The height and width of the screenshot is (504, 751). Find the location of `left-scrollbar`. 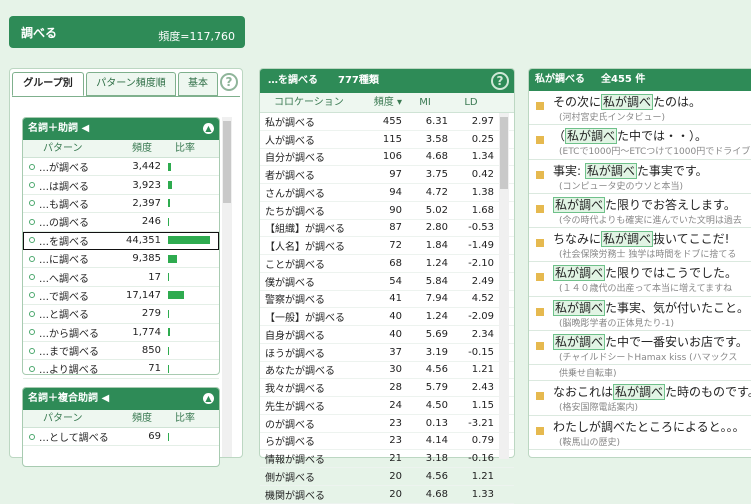

left-scrollbar is located at coordinates (227, 287).